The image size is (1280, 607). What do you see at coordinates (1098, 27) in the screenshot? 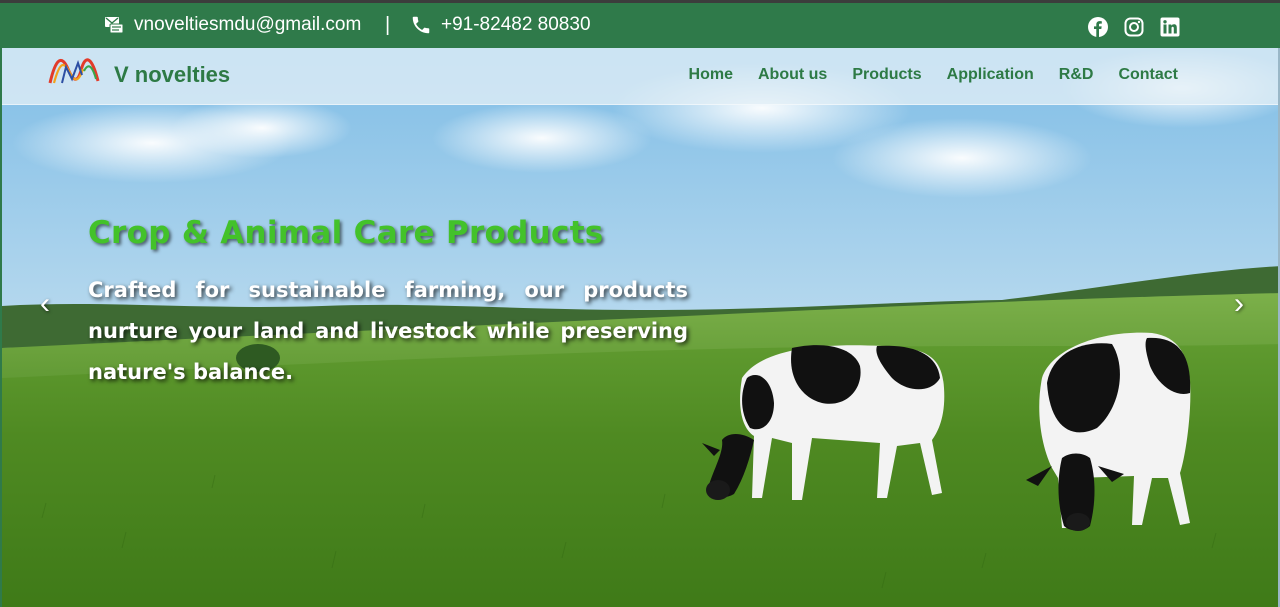
I see `facebook-icon` at bounding box center [1098, 27].